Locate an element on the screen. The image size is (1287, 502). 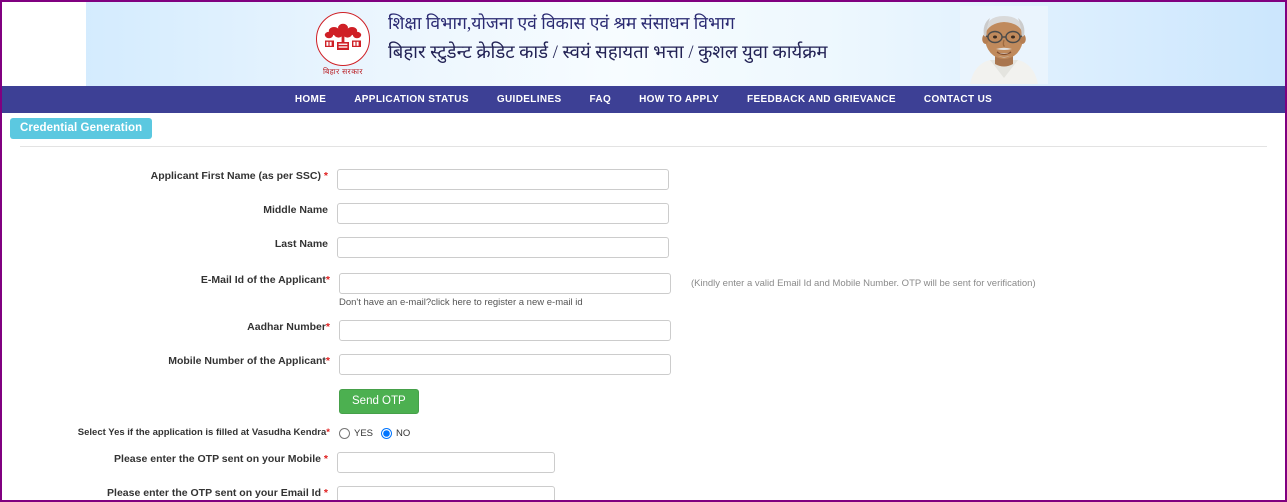
vasudha-no-radio is located at coordinates (387, 433).